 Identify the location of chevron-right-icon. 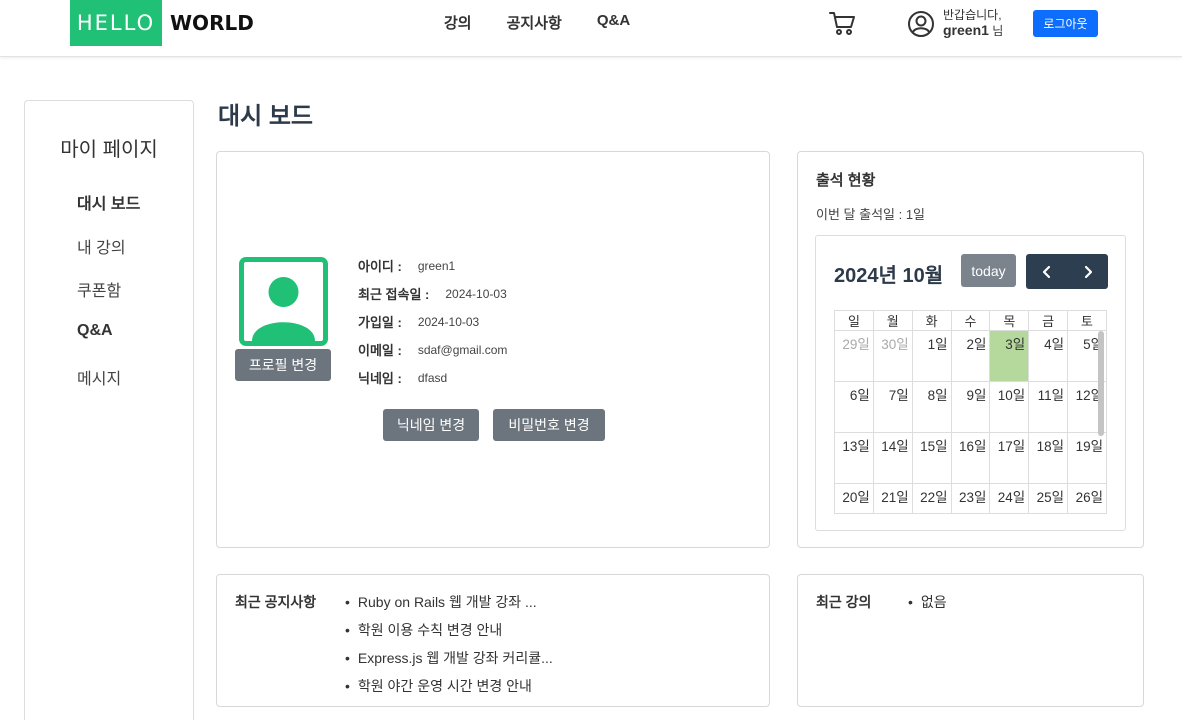
(1088, 271).